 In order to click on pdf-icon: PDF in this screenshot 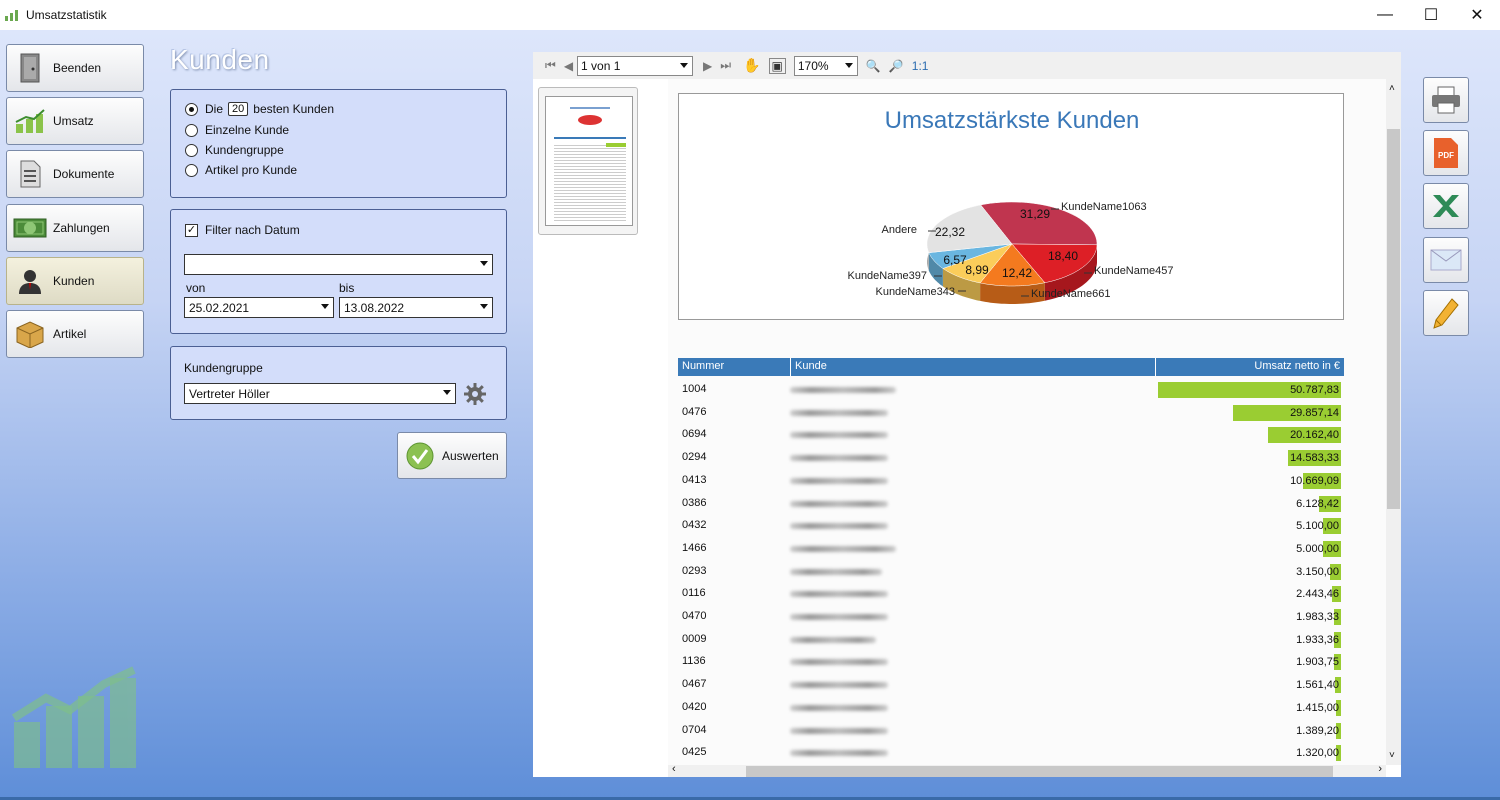, I will do `click(1446, 153)`.